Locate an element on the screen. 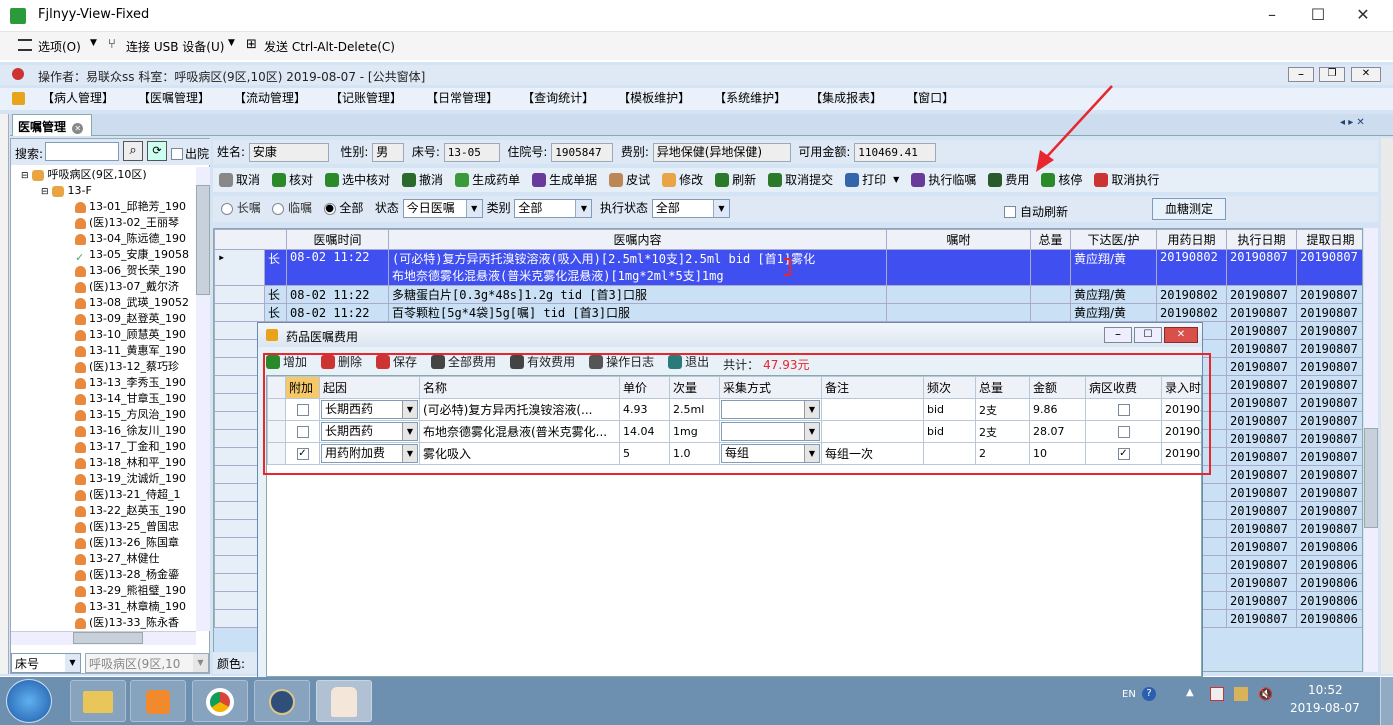 Image resolution: width=1393 pixels, height=725 pixels. temp-radio: 临嘱 is located at coordinates (292, 208).